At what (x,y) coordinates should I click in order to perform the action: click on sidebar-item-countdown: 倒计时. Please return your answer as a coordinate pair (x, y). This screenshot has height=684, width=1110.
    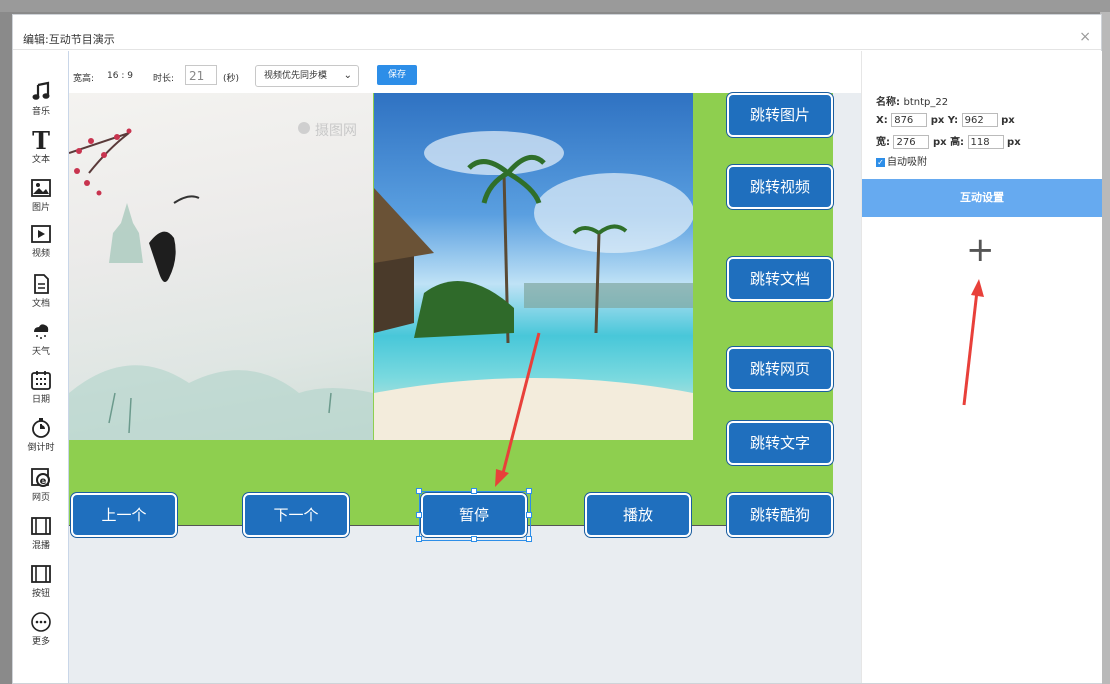
    Looking at the image, I should click on (41, 435).